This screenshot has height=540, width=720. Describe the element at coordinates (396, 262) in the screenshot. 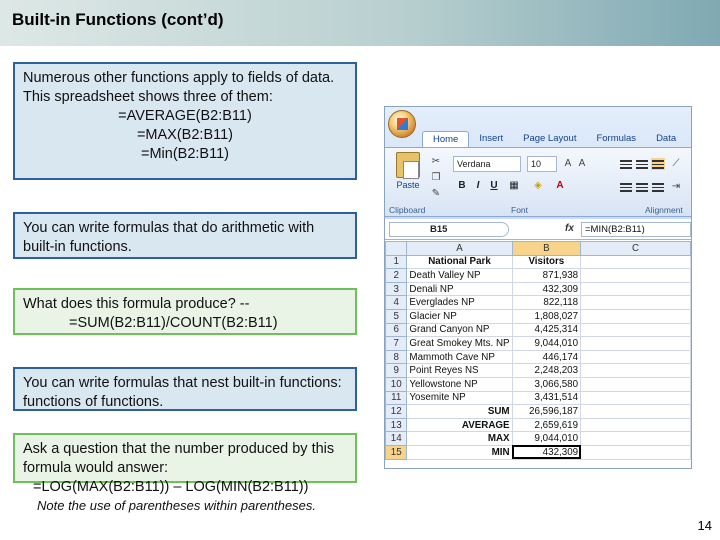

I see `row-header: 1` at that location.